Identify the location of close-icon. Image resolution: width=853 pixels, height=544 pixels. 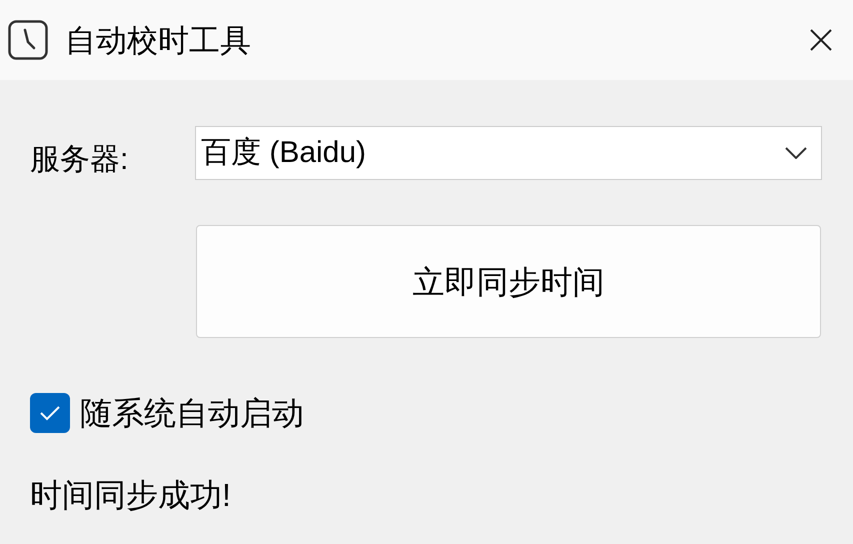
(821, 40).